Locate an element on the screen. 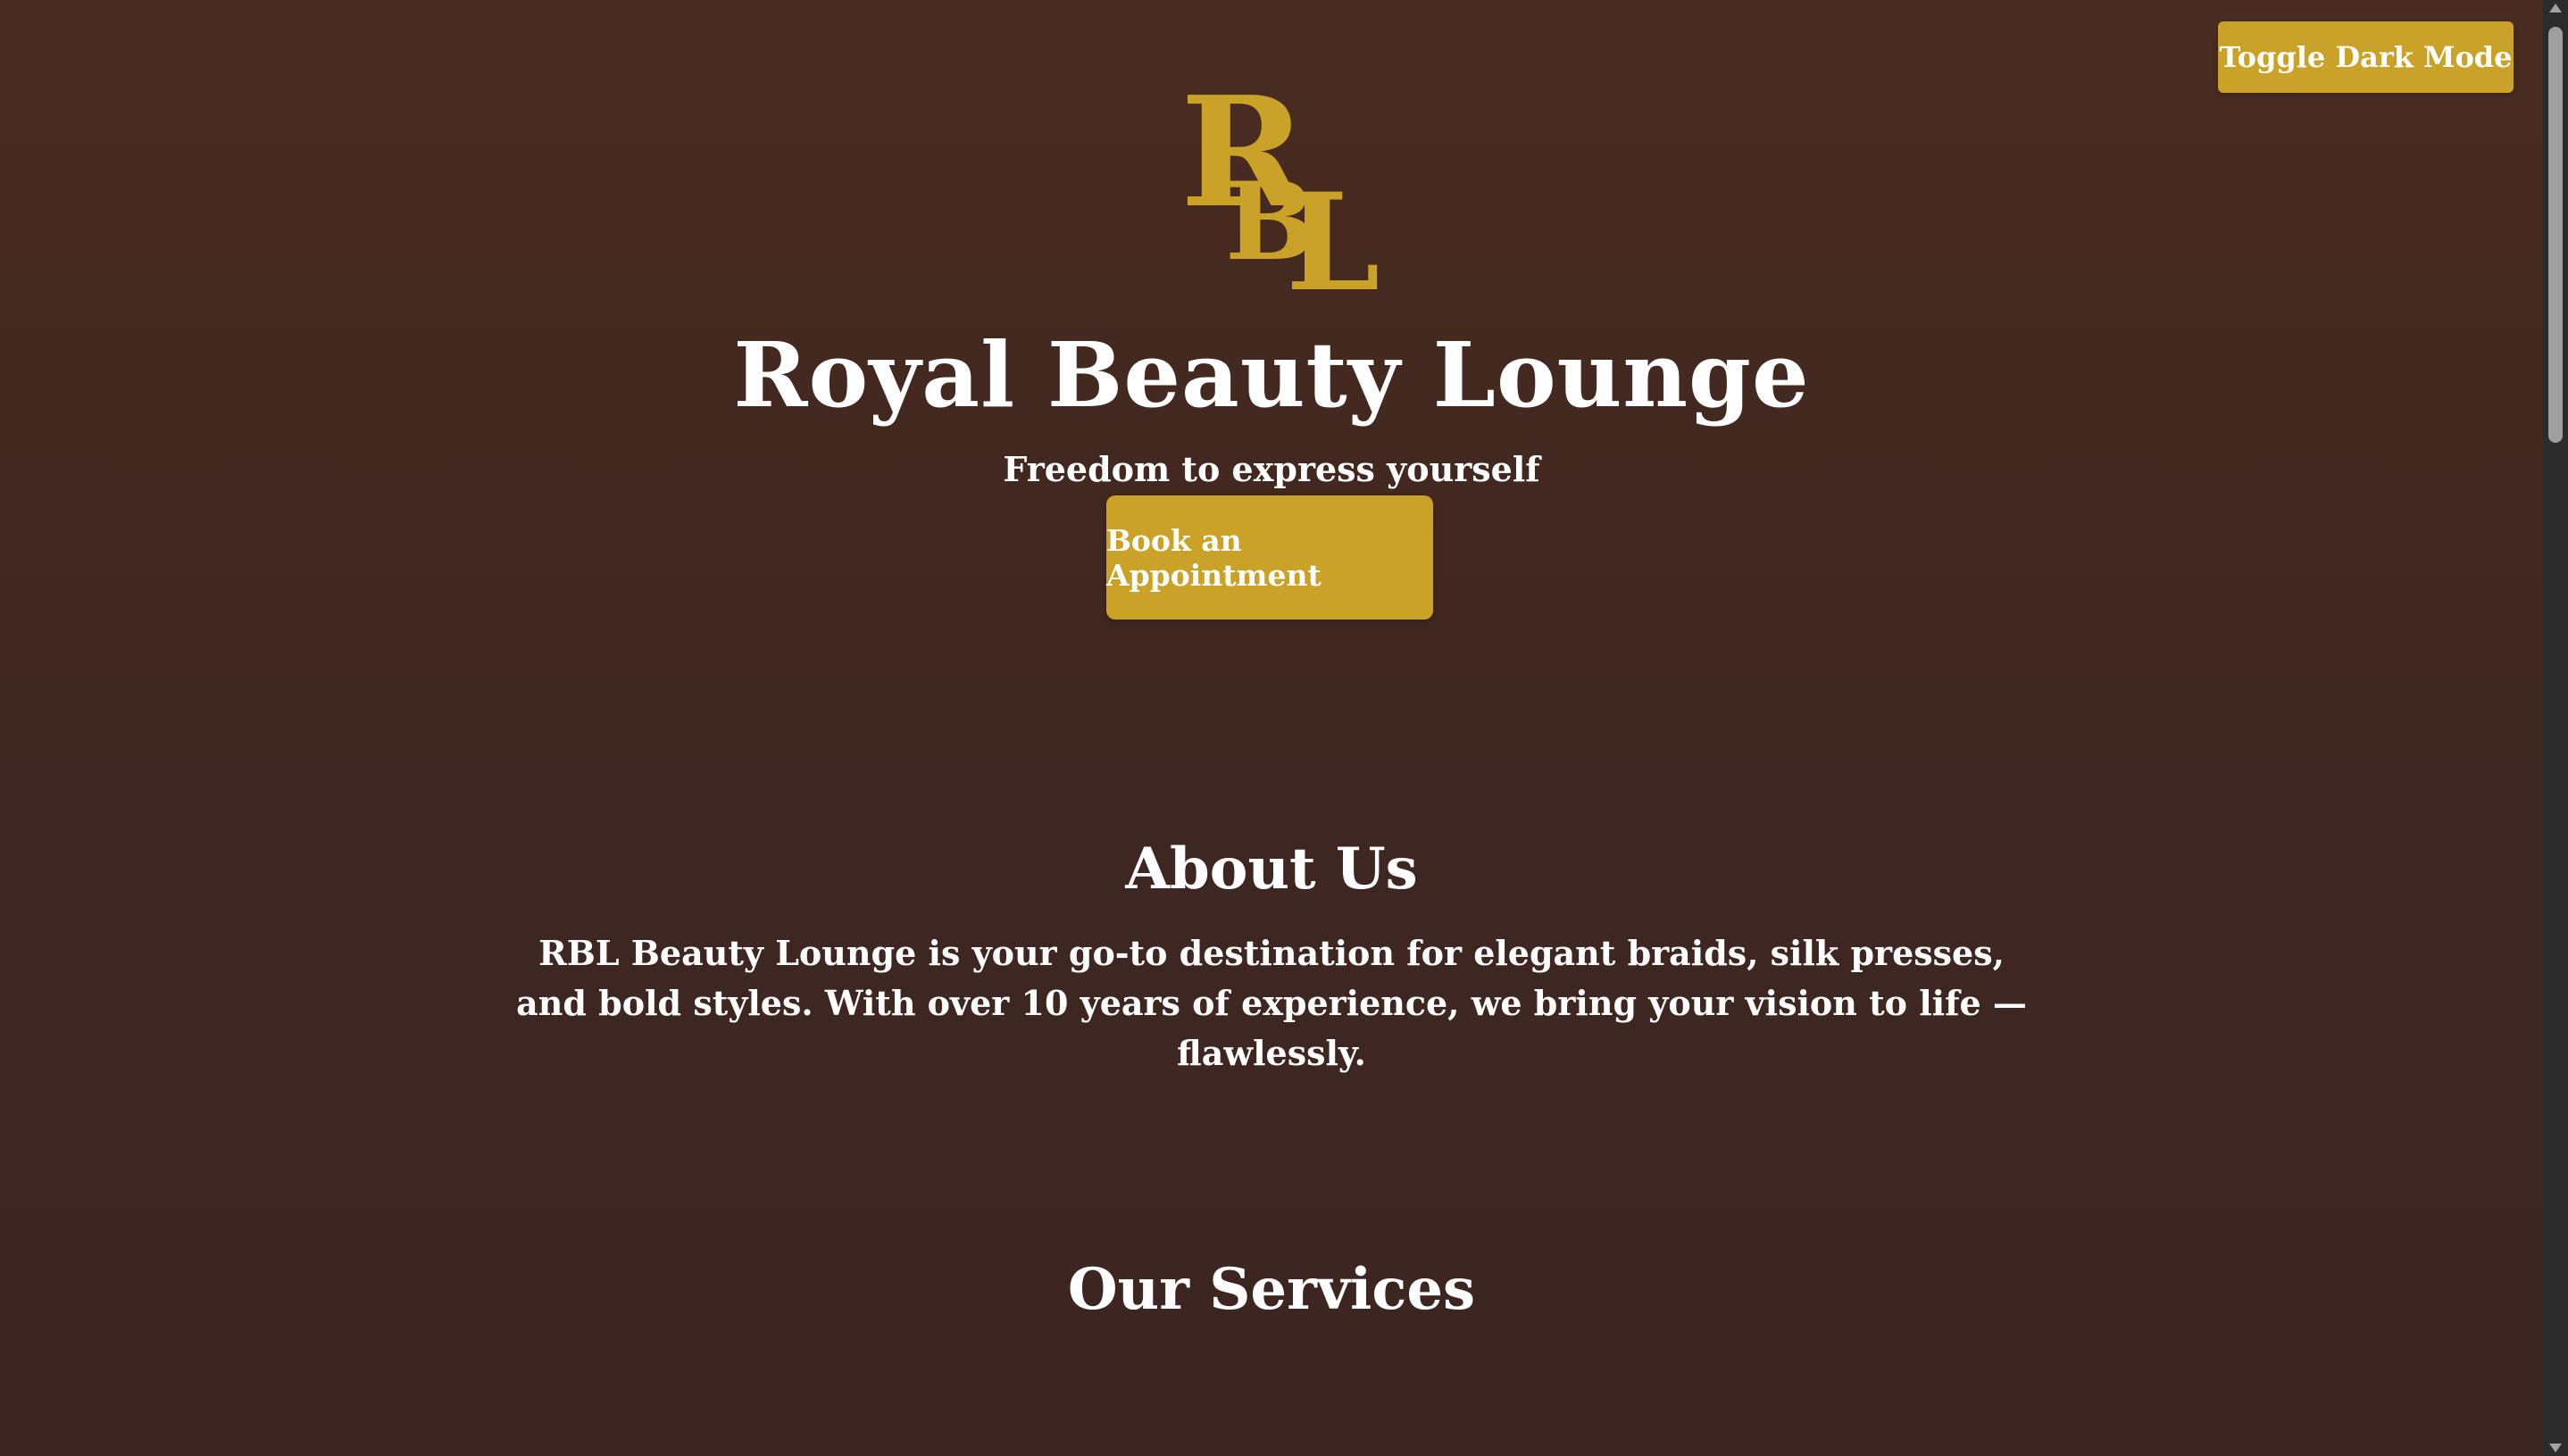  scrollbar-thumb is located at coordinates (2555, 235).